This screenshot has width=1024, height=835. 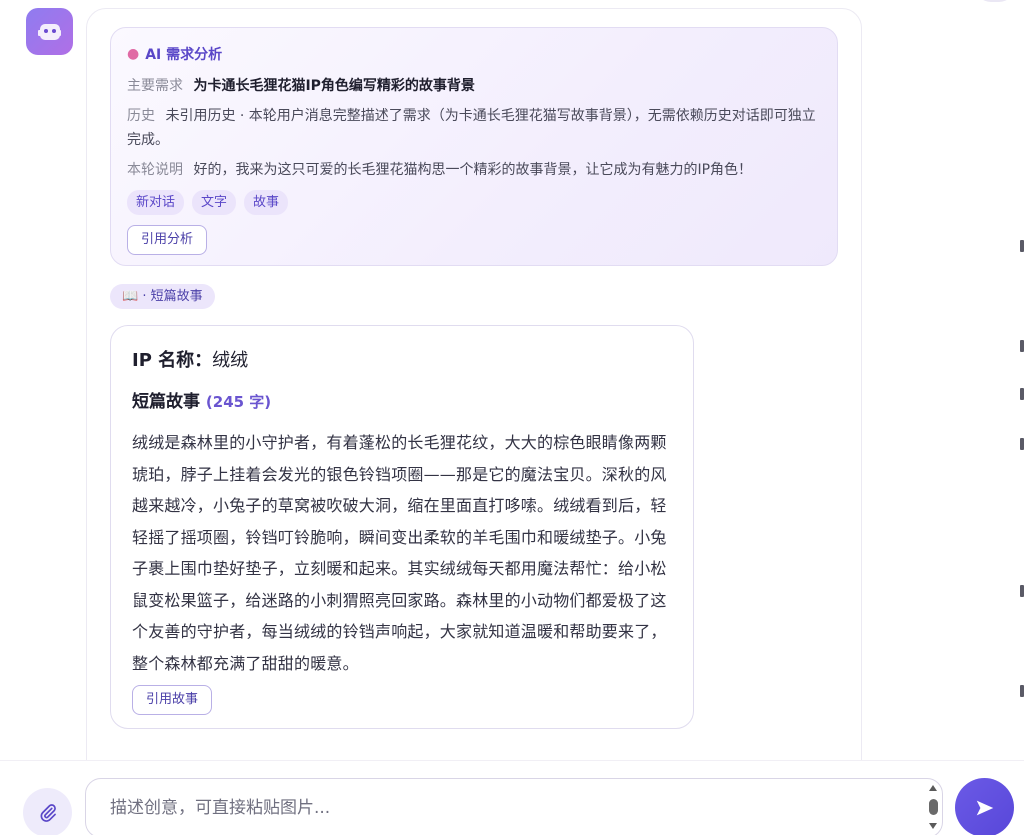 What do you see at coordinates (334, 86) in the screenshot?
I see `main-need-value: 为卡通长毛狸花猫IP角色编写精彩的故事背景` at bounding box center [334, 86].